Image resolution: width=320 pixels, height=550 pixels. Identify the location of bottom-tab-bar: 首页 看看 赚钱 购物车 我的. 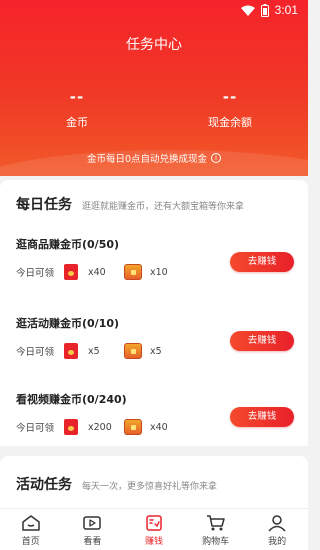
(154, 529).